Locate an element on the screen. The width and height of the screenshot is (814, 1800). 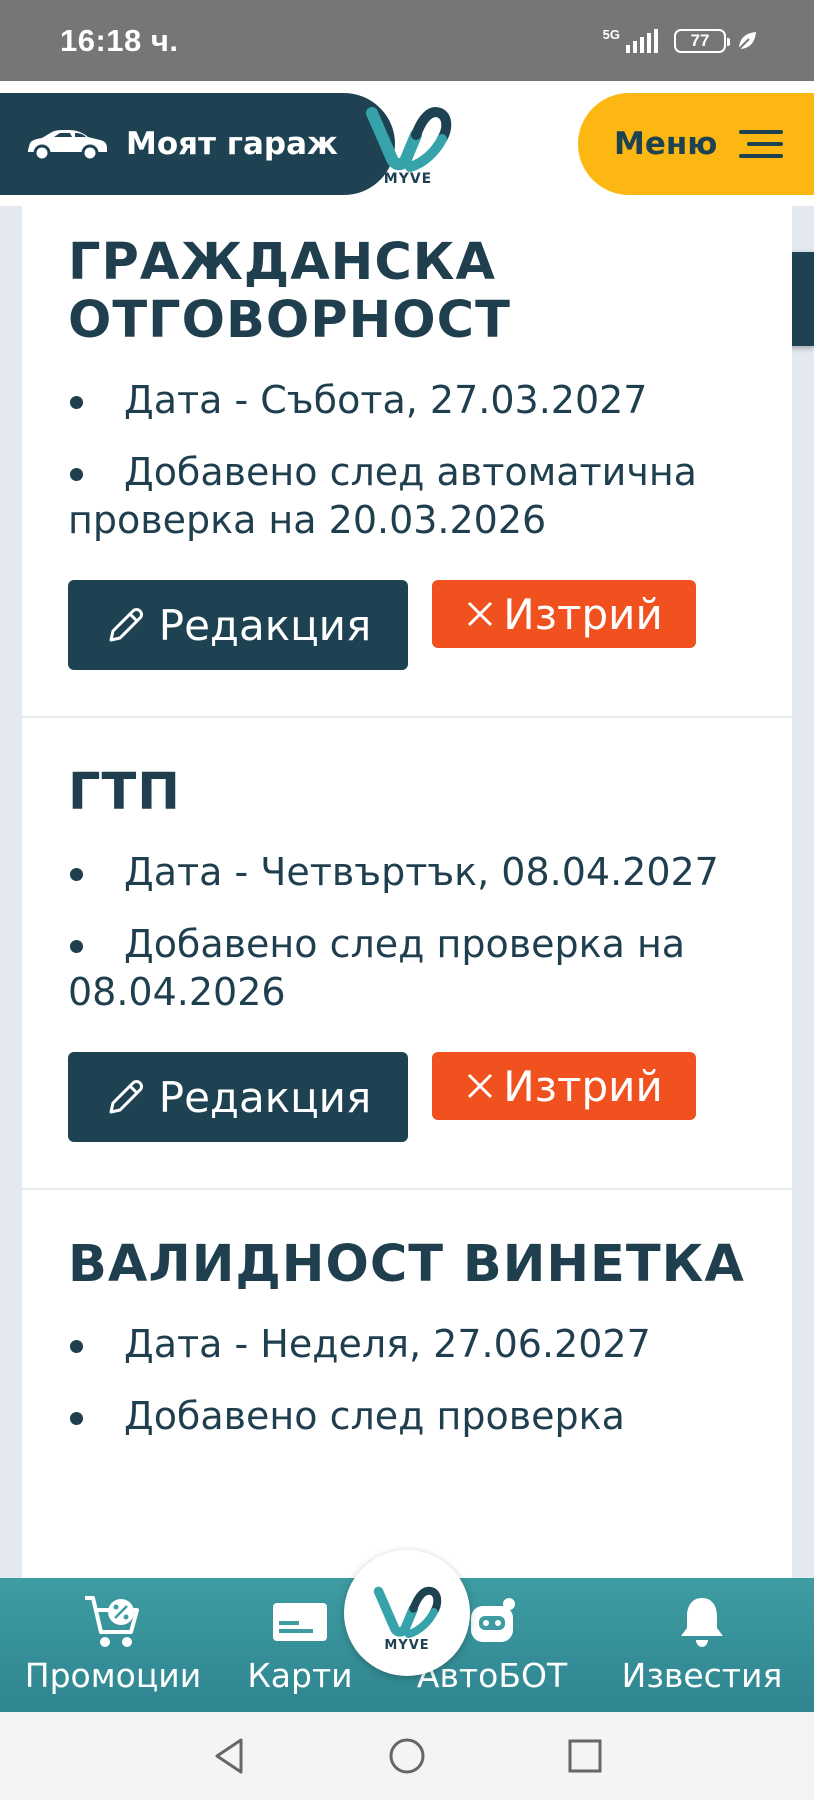
my-garage-label: Моят гараж is located at coordinates (232, 144).